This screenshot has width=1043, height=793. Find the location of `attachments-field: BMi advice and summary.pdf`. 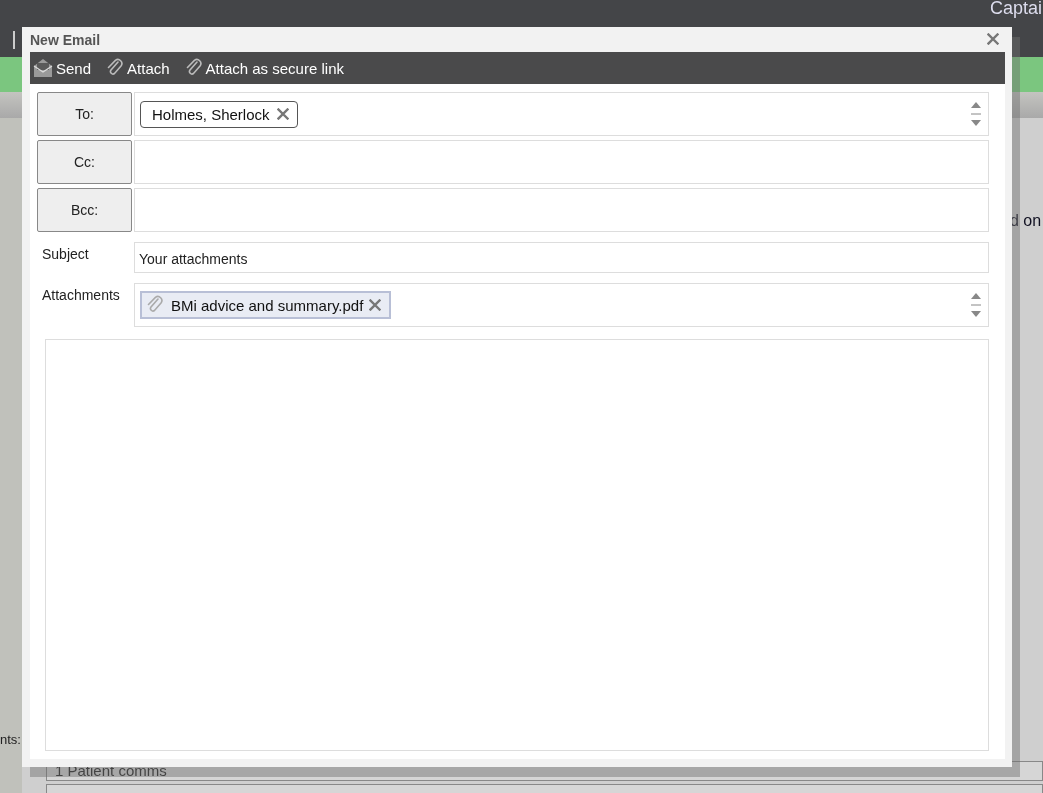

attachments-field: BMi advice and summary.pdf is located at coordinates (561, 305).